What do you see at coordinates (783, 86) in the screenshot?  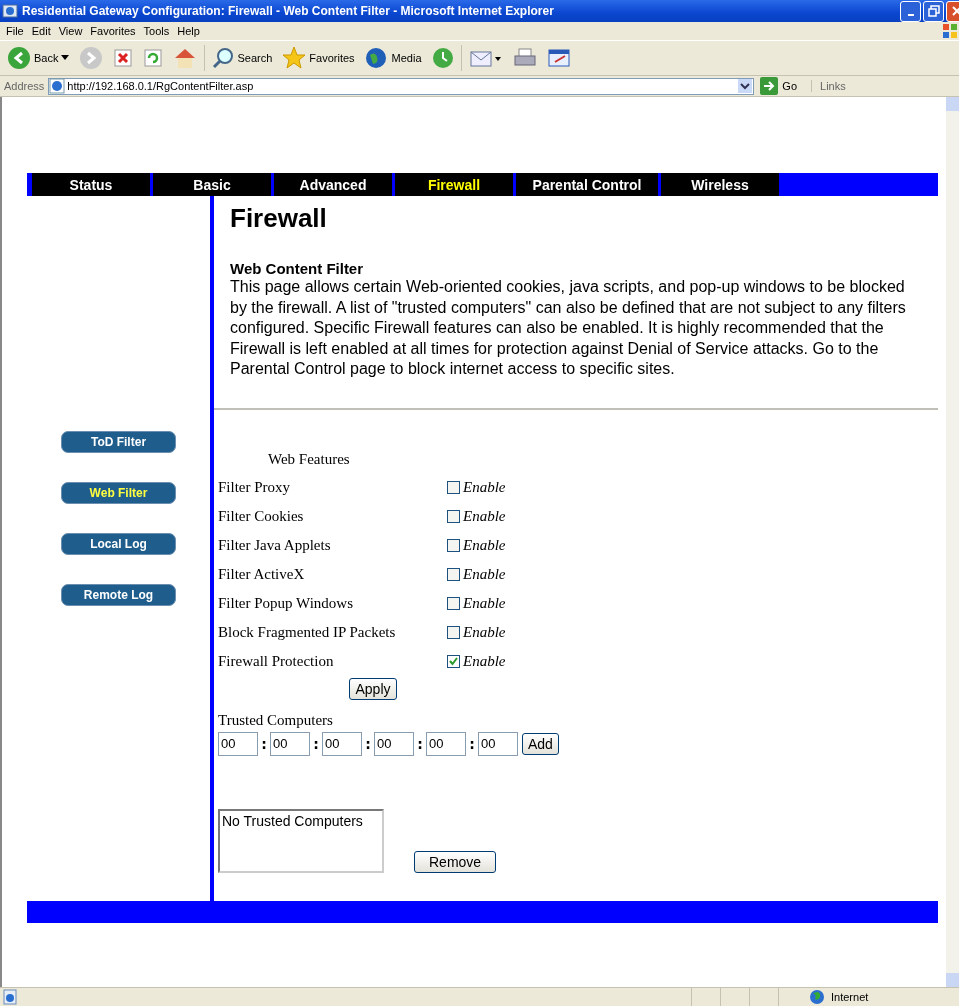 I see `go-button: Go` at bounding box center [783, 86].